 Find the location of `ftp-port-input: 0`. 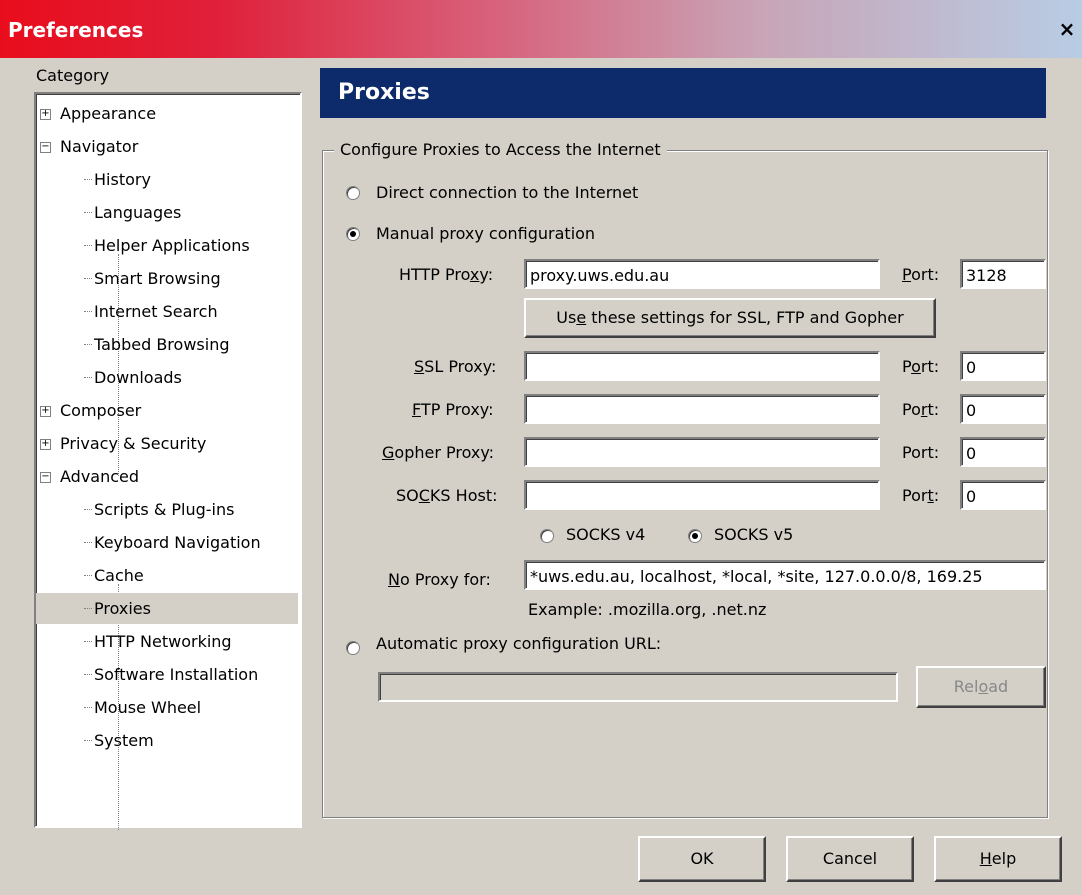

ftp-port-input: 0 is located at coordinates (1003, 409).